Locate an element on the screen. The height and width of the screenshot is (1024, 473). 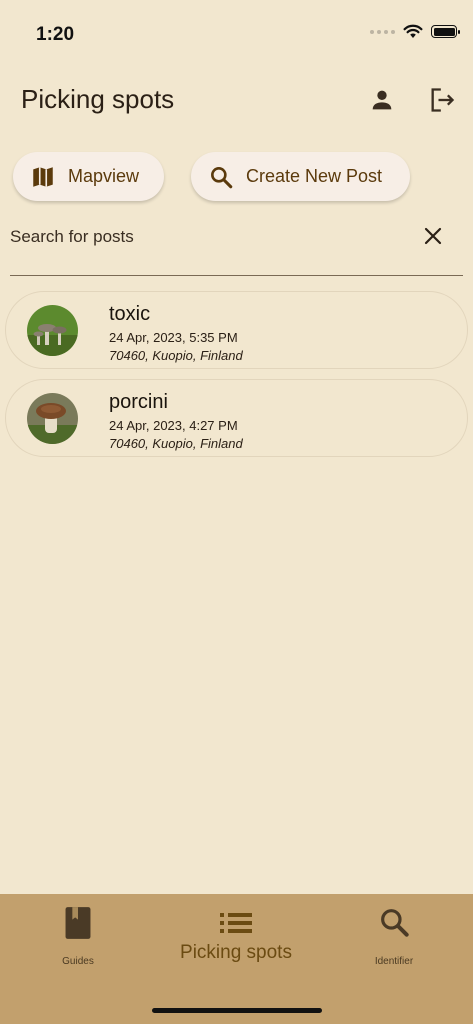
map-icon is located at coordinates (43, 176).